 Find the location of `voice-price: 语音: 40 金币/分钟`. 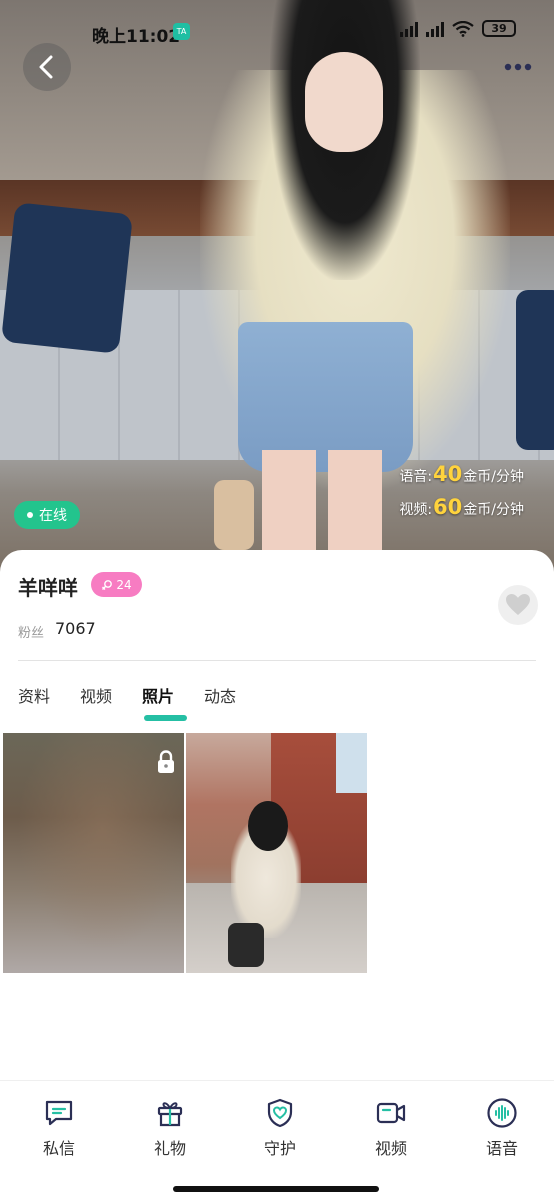

voice-price: 语音: 40 金币/分钟 is located at coordinates (461, 474).